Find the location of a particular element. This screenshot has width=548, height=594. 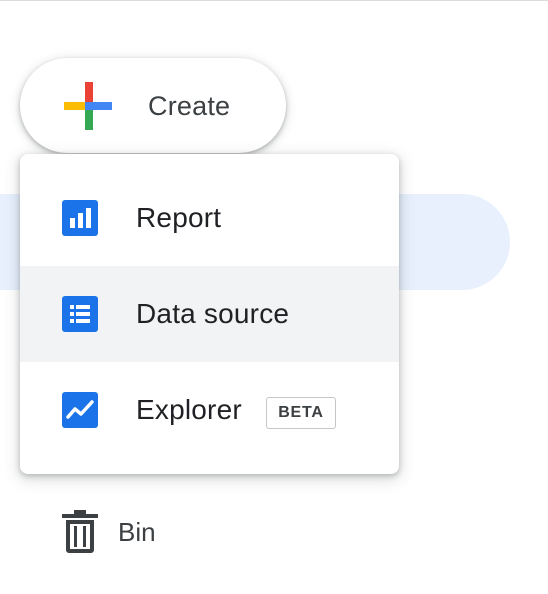

menu-item-data-source-label: Data source is located at coordinates (213, 313).